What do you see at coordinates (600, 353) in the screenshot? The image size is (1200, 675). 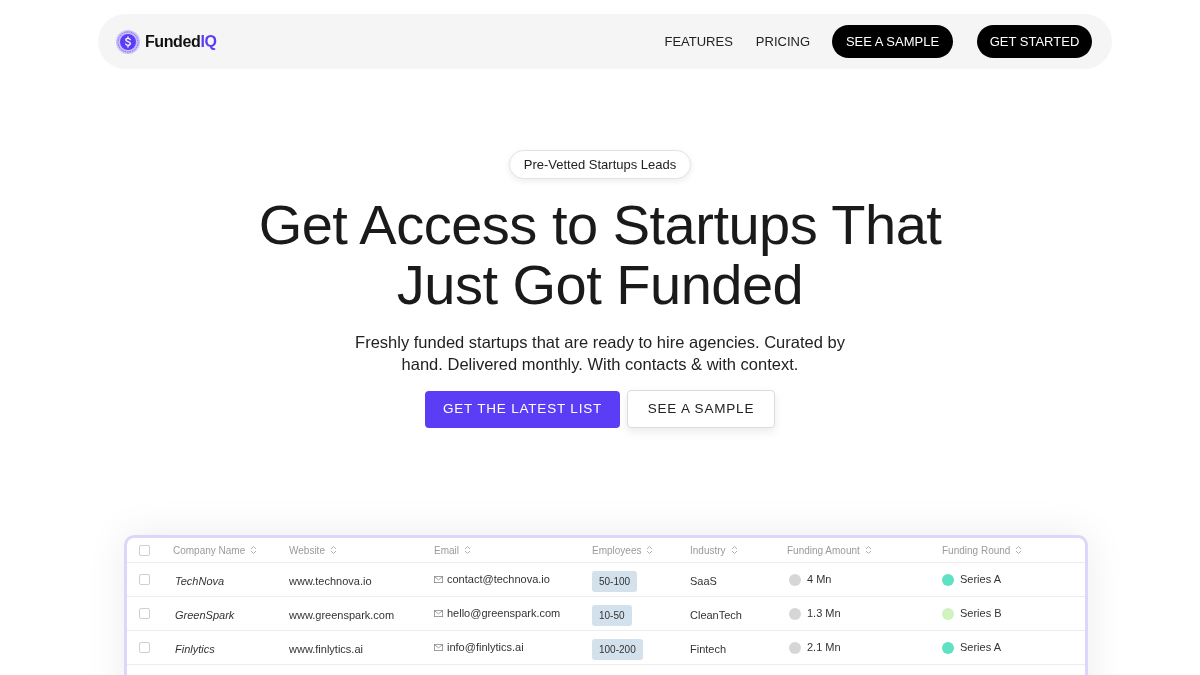 I see `hero-subtitle: Freshly funded startups that are ready to hire agencies. Curated by hand. Delivered monthly. With contacts & with context.` at bounding box center [600, 353].